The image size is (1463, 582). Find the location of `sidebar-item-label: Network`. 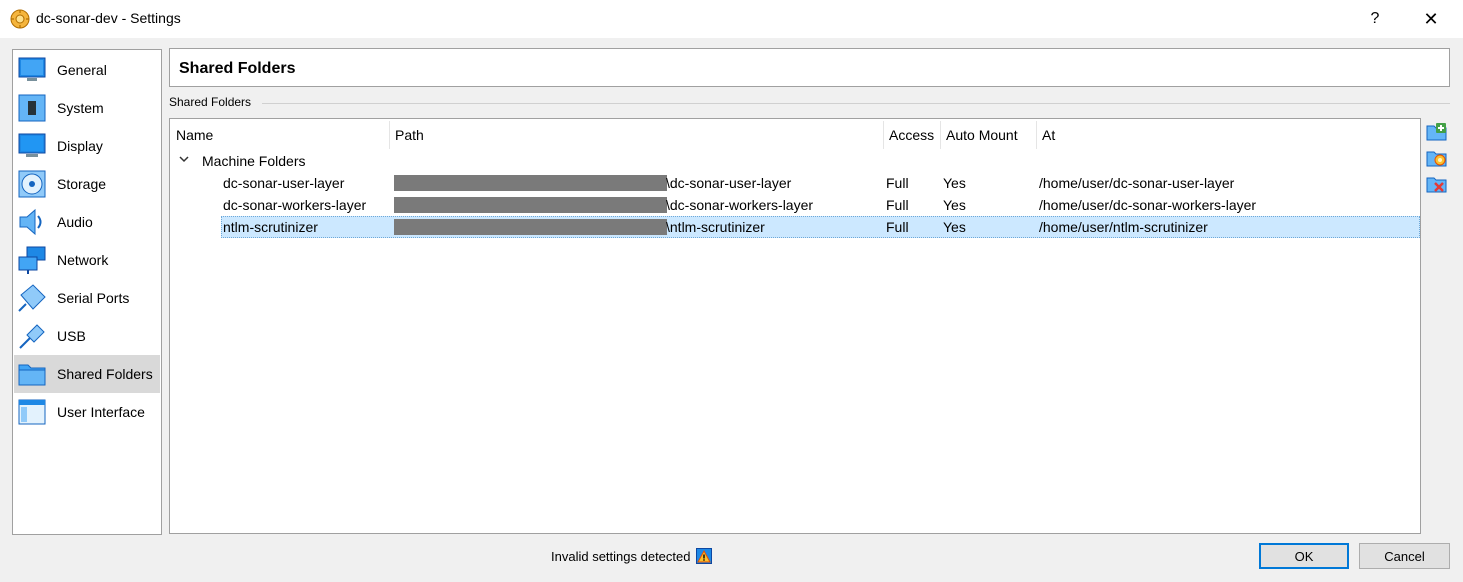

sidebar-item-label: Network is located at coordinates (83, 260).